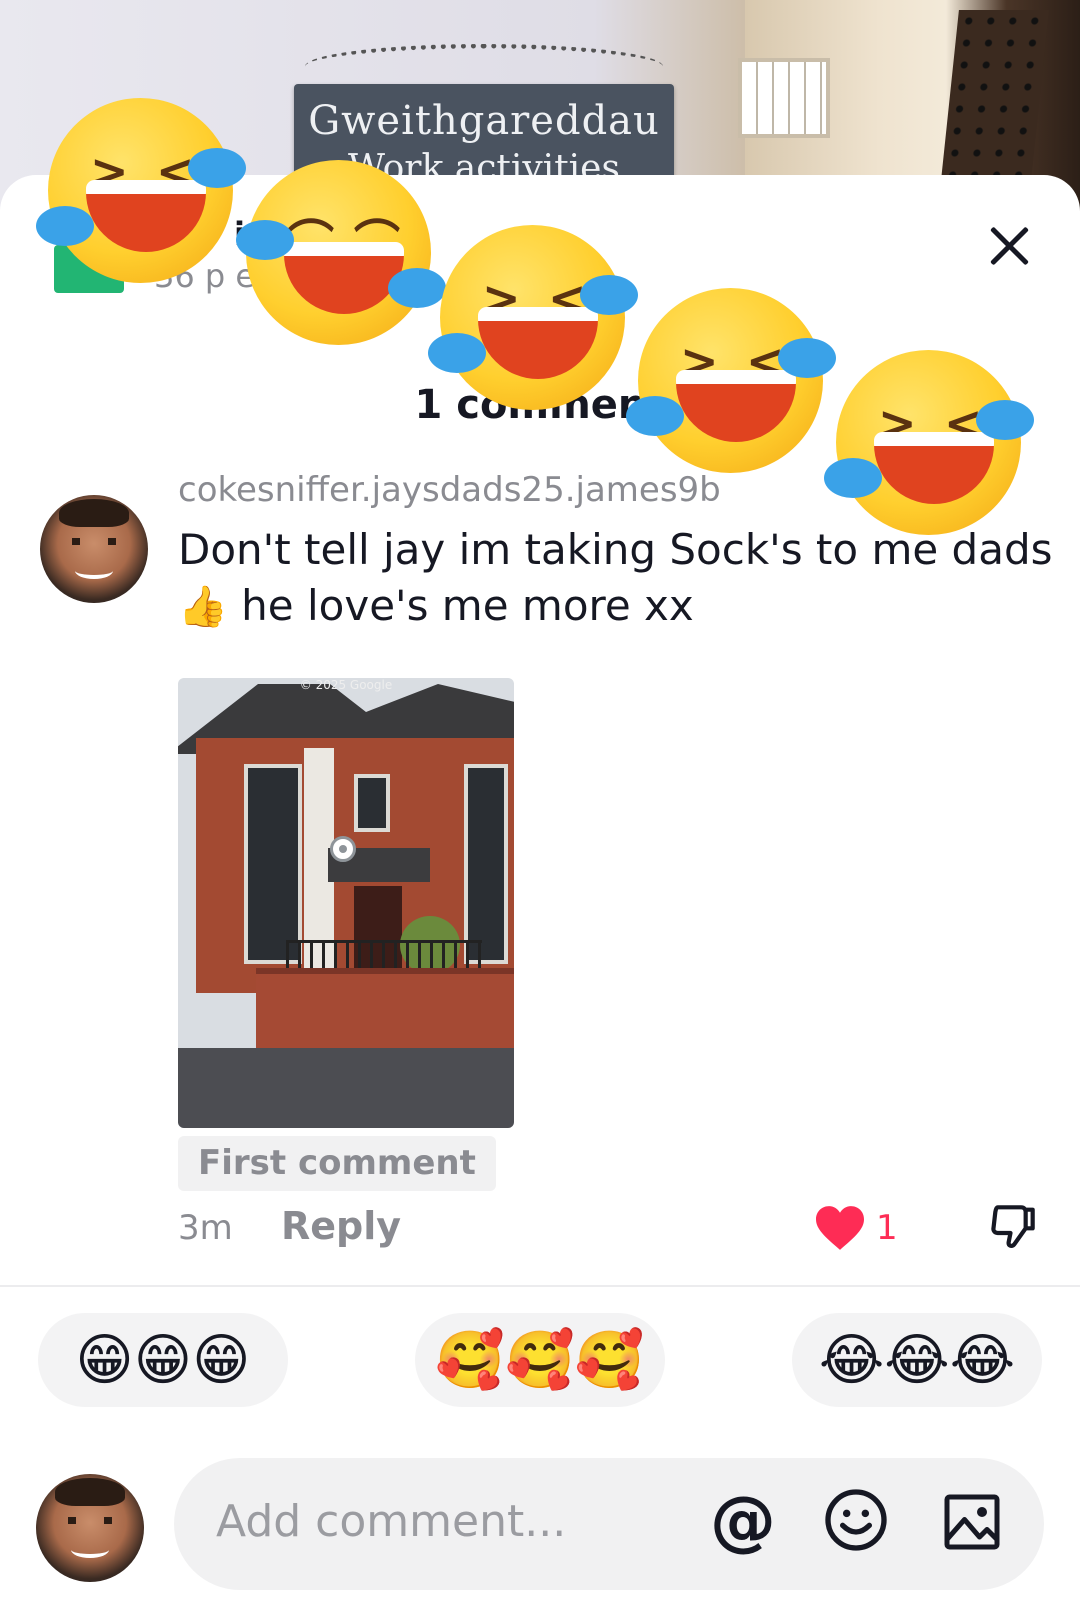 This screenshot has width=1080, height=1612. I want to click on image-copyright: © 2025 Google, so click(346, 685).